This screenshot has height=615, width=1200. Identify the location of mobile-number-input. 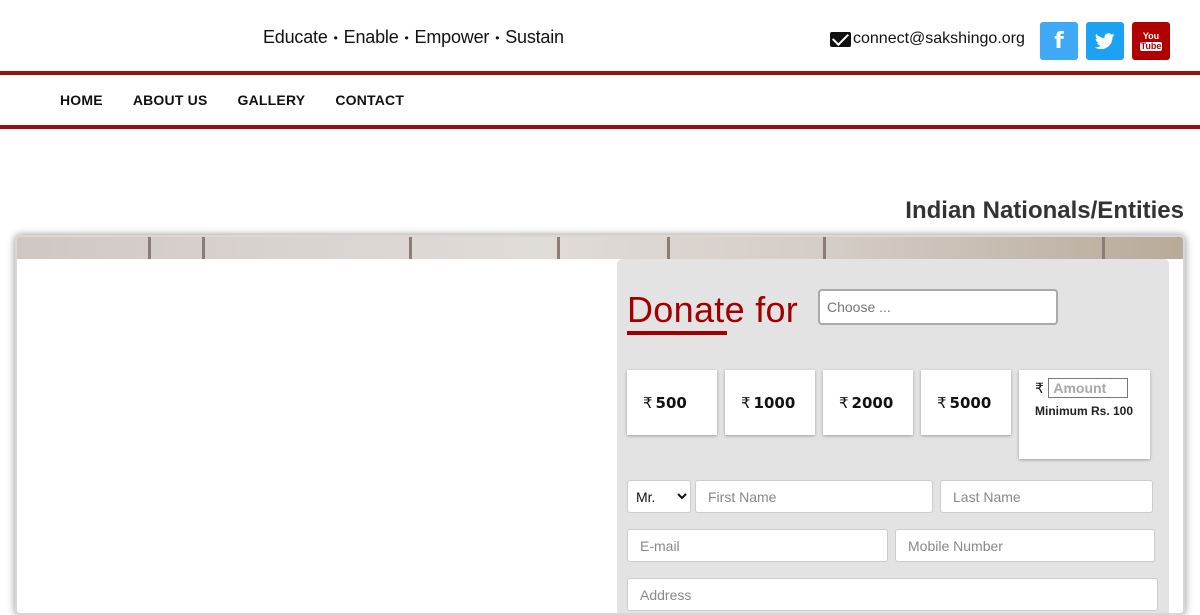
(1025, 545).